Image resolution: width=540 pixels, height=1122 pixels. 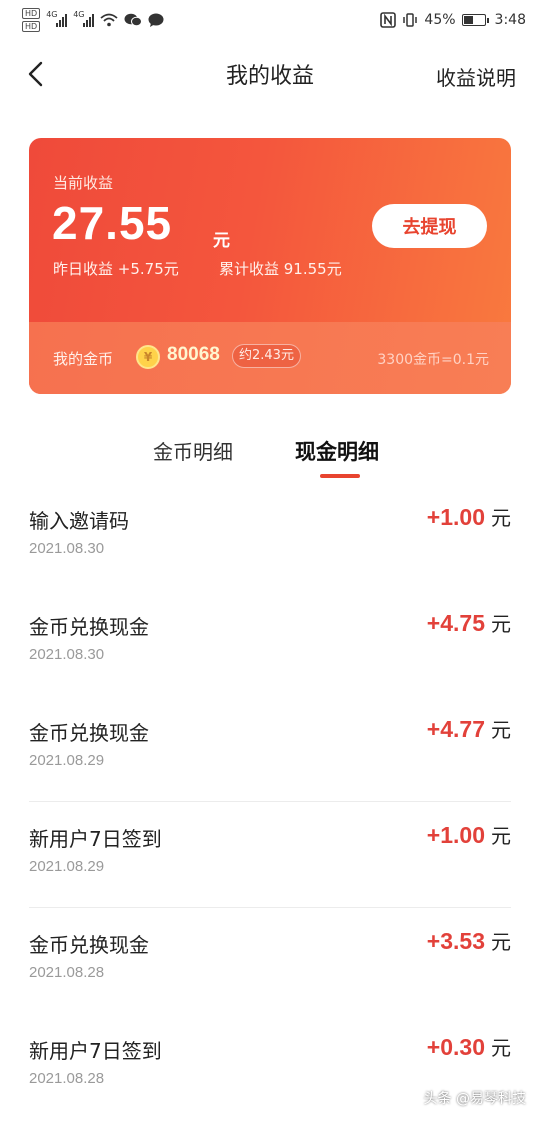 What do you see at coordinates (266, 356) in the screenshot?
I see `coin-approx-badge: 约2.43元` at bounding box center [266, 356].